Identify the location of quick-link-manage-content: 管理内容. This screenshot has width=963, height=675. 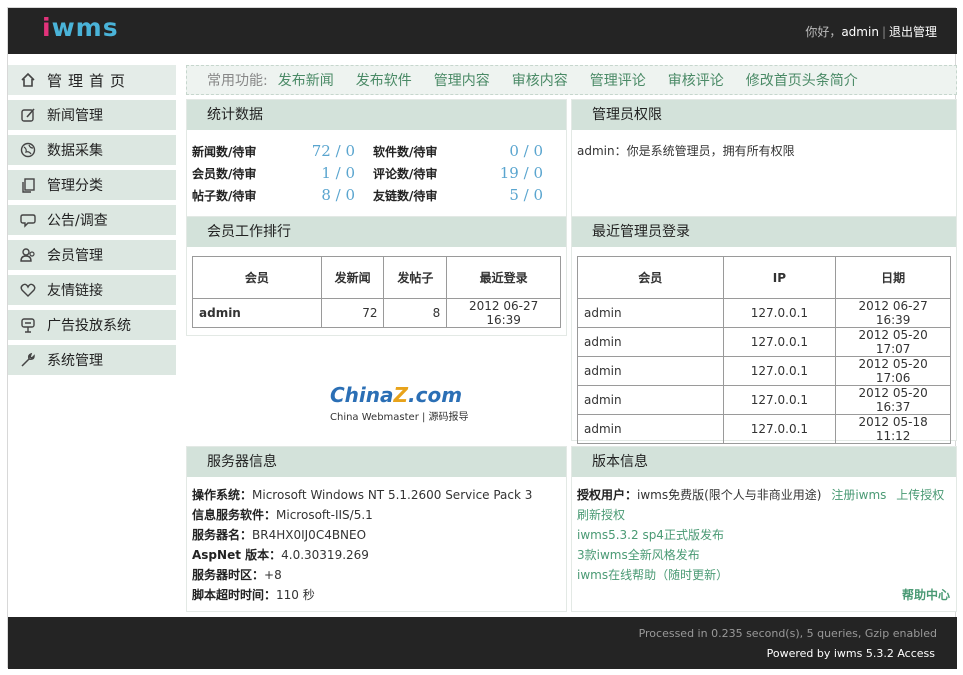
(462, 80).